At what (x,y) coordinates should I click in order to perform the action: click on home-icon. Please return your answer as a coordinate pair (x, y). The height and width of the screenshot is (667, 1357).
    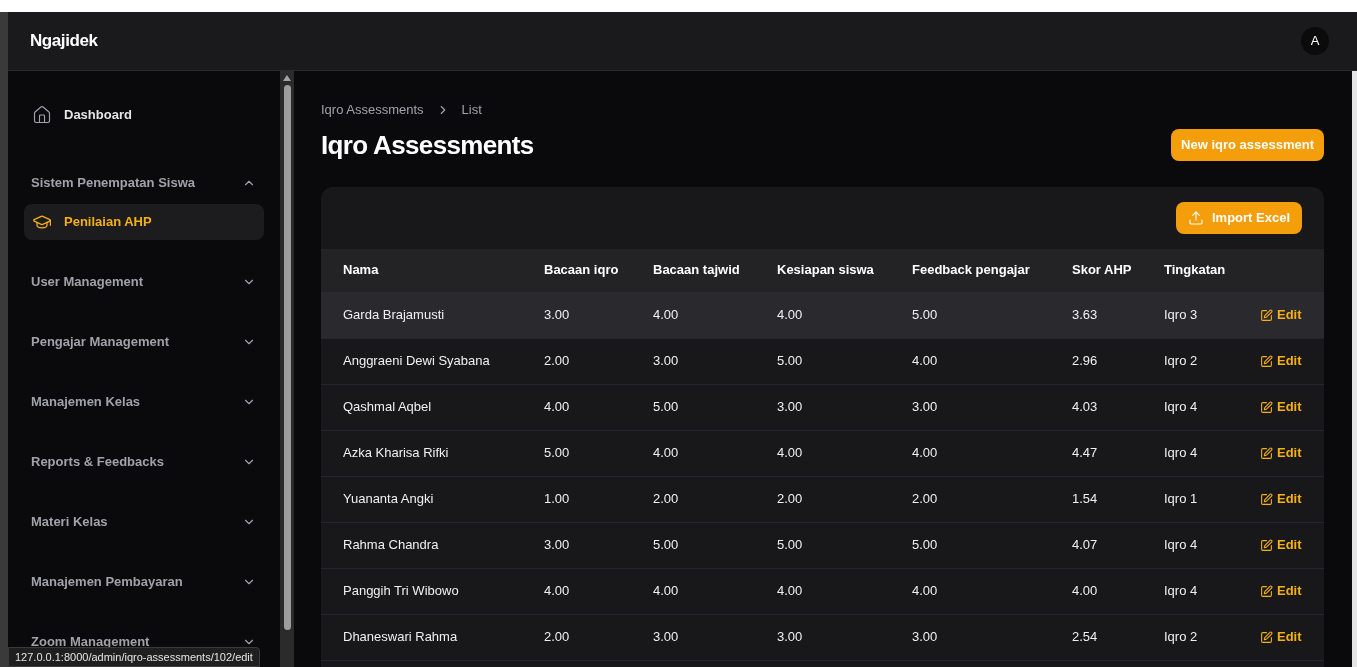
    Looking at the image, I should click on (42, 115).